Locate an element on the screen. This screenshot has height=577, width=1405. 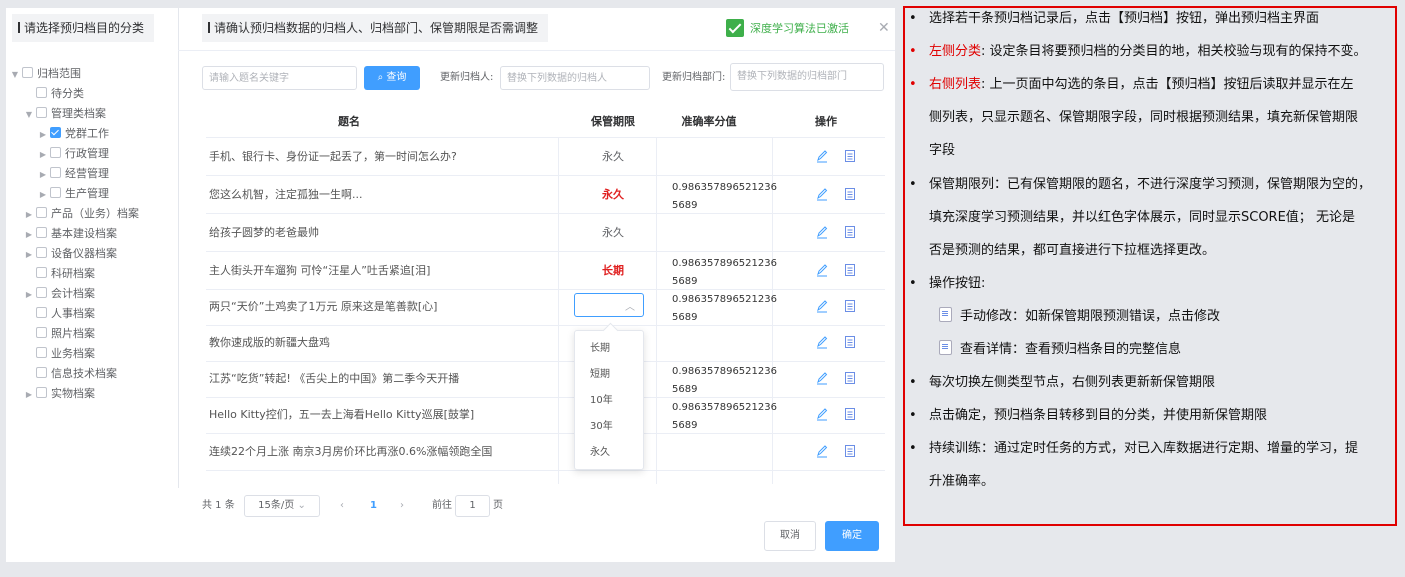
tree-node-construction: ▶ 基本建设档案 is located at coordinates (70, 234).